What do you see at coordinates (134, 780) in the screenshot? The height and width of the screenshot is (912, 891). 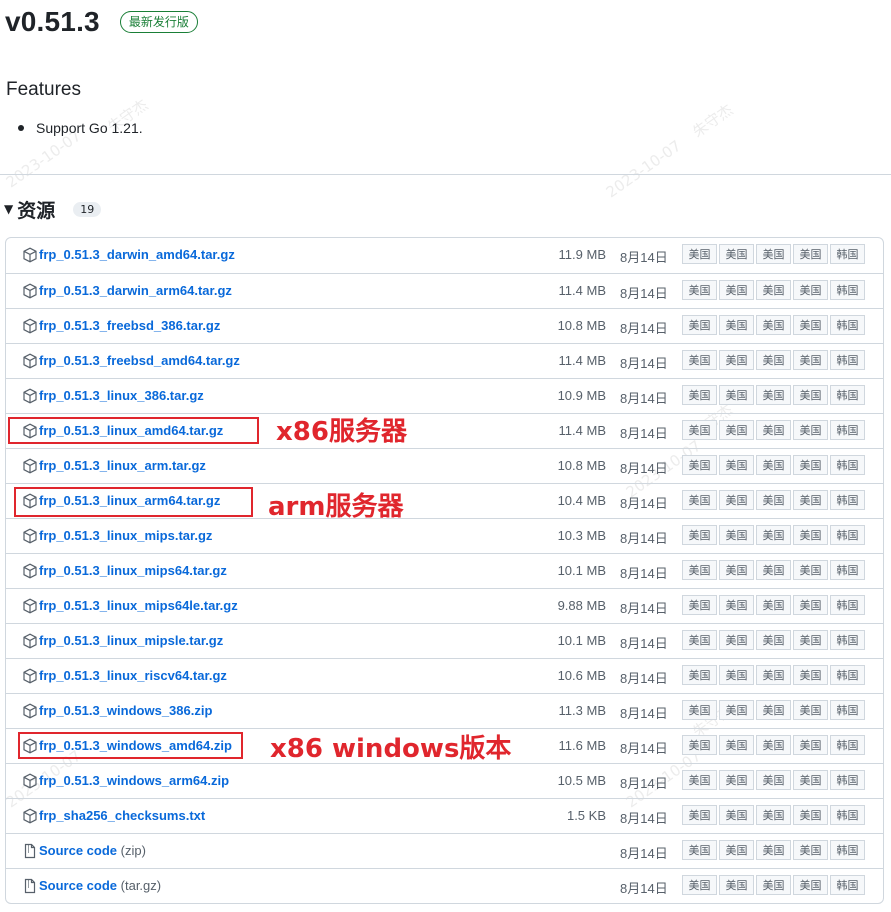 I see `asset-download-link: frp_0.51.3_windows_arm64.zip` at bounding box center [134, 780].